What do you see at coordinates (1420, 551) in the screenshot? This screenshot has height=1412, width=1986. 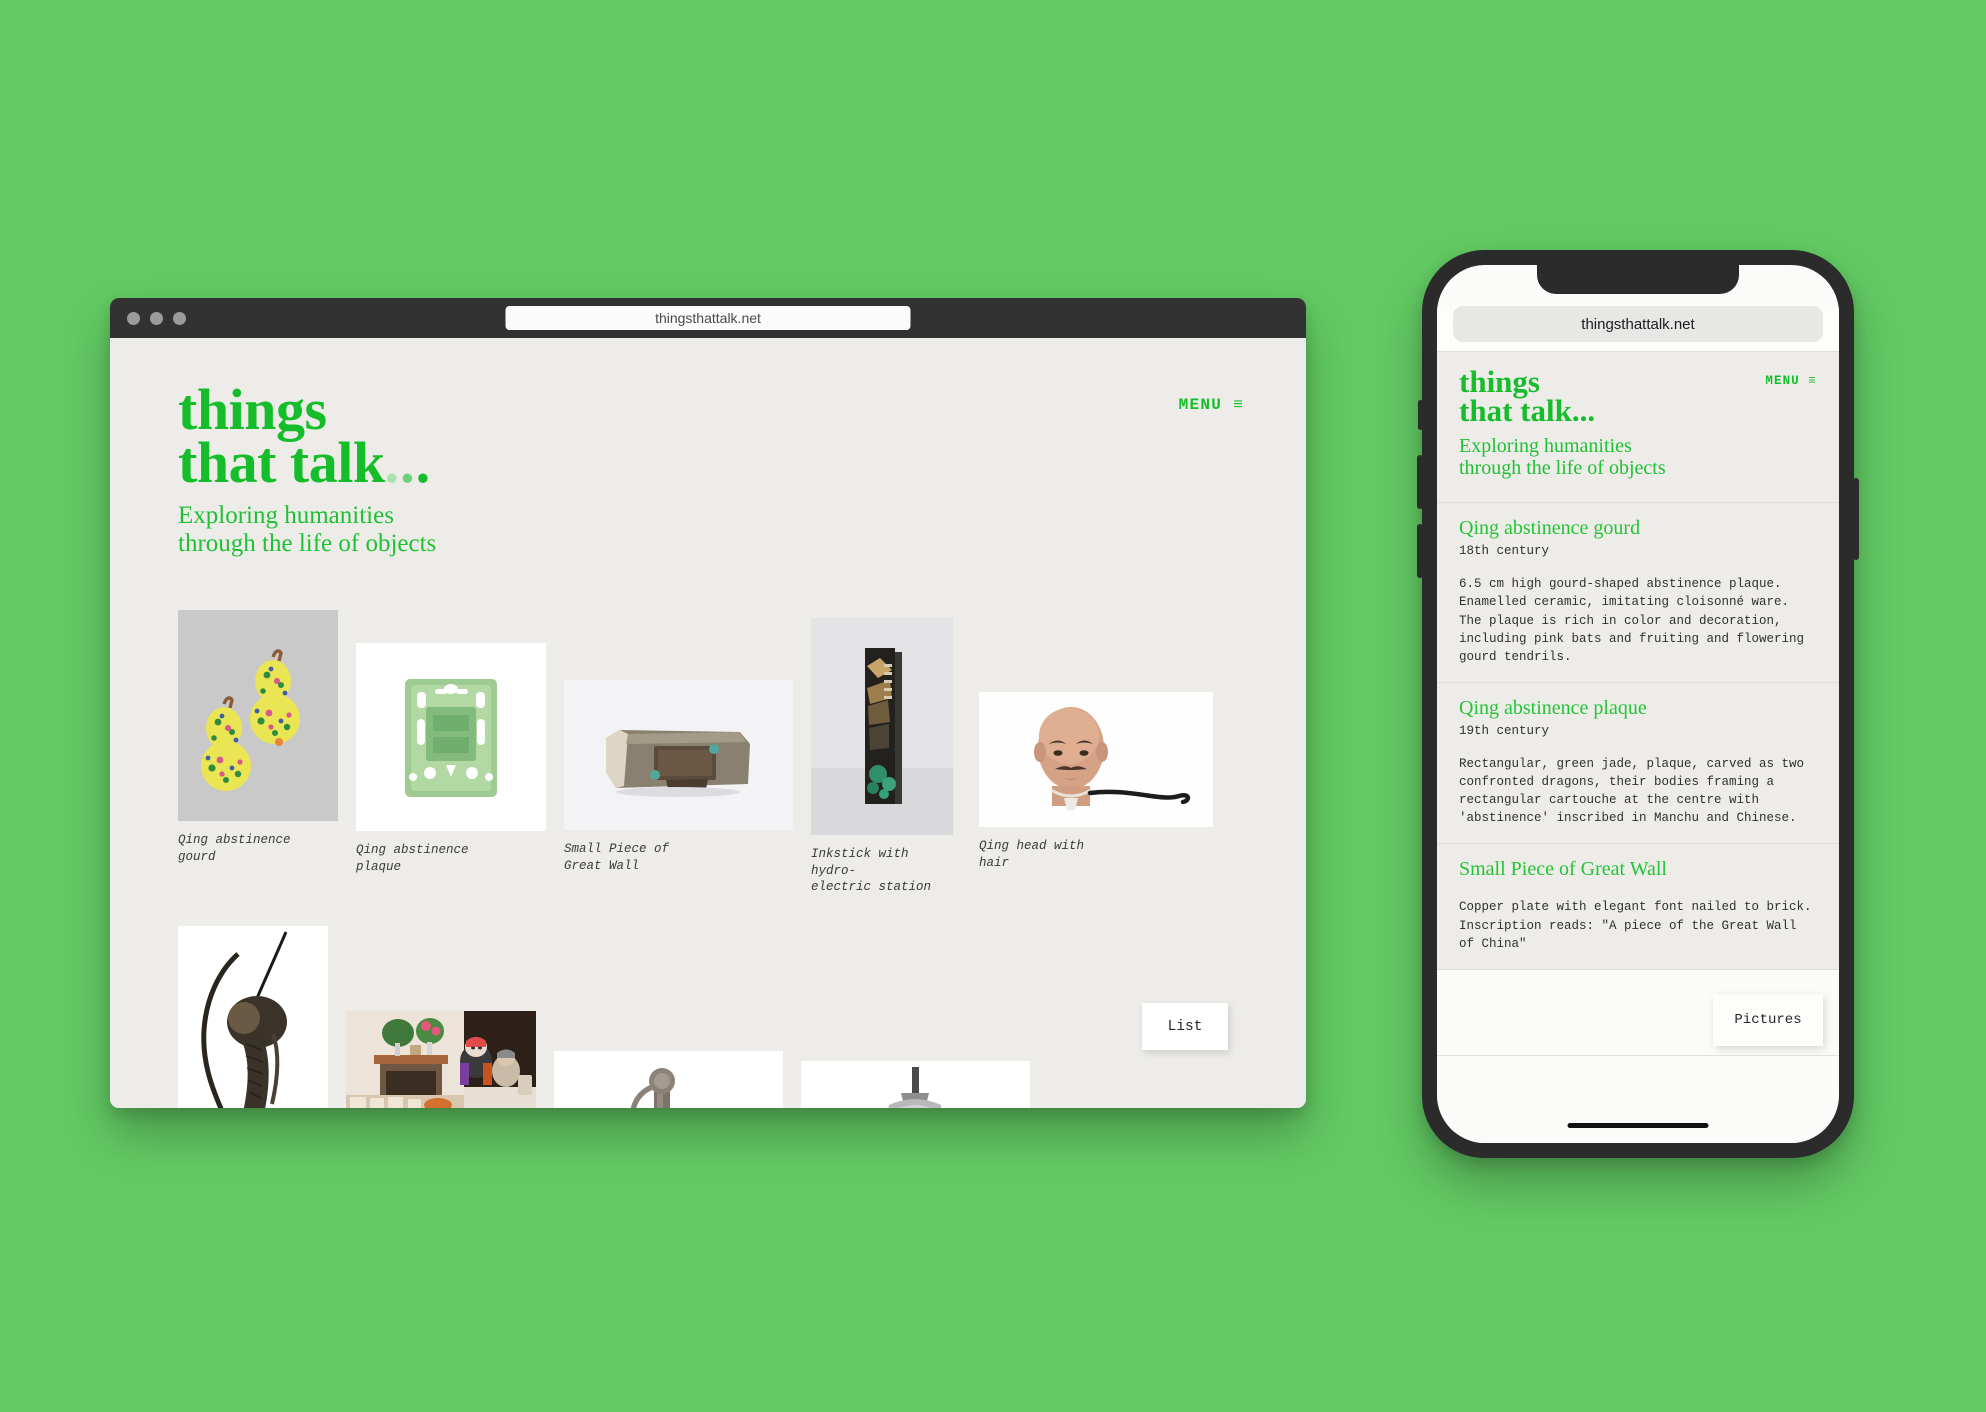 I see `phone-volume-down-button` at bounding box center [1420, 551].